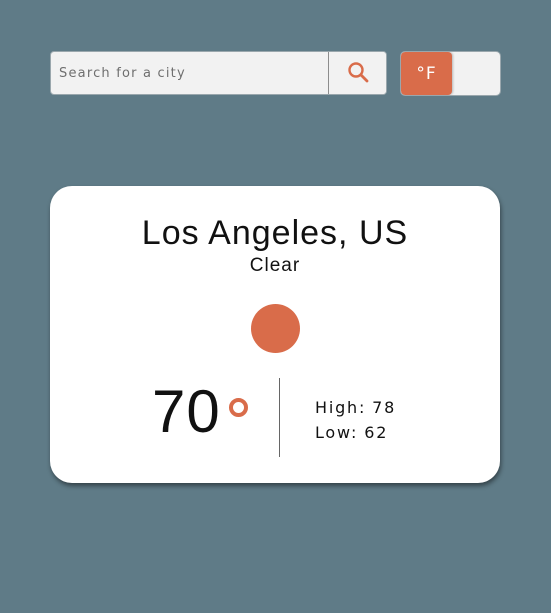 This screenshot has height=613, width=551. Describe the element at coordinates (189, 73) in the screenshot. I see `search-input` at that location.